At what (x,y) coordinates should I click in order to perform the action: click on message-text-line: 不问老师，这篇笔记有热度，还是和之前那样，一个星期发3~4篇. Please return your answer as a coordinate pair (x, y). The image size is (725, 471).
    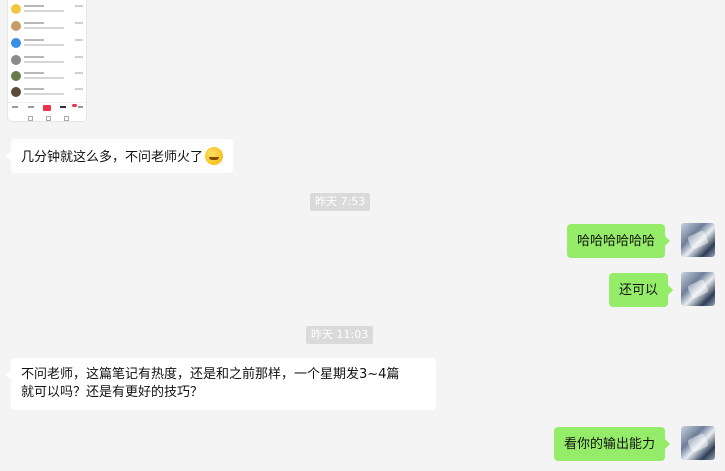
    Looking at the image, I should click on (210, 374).